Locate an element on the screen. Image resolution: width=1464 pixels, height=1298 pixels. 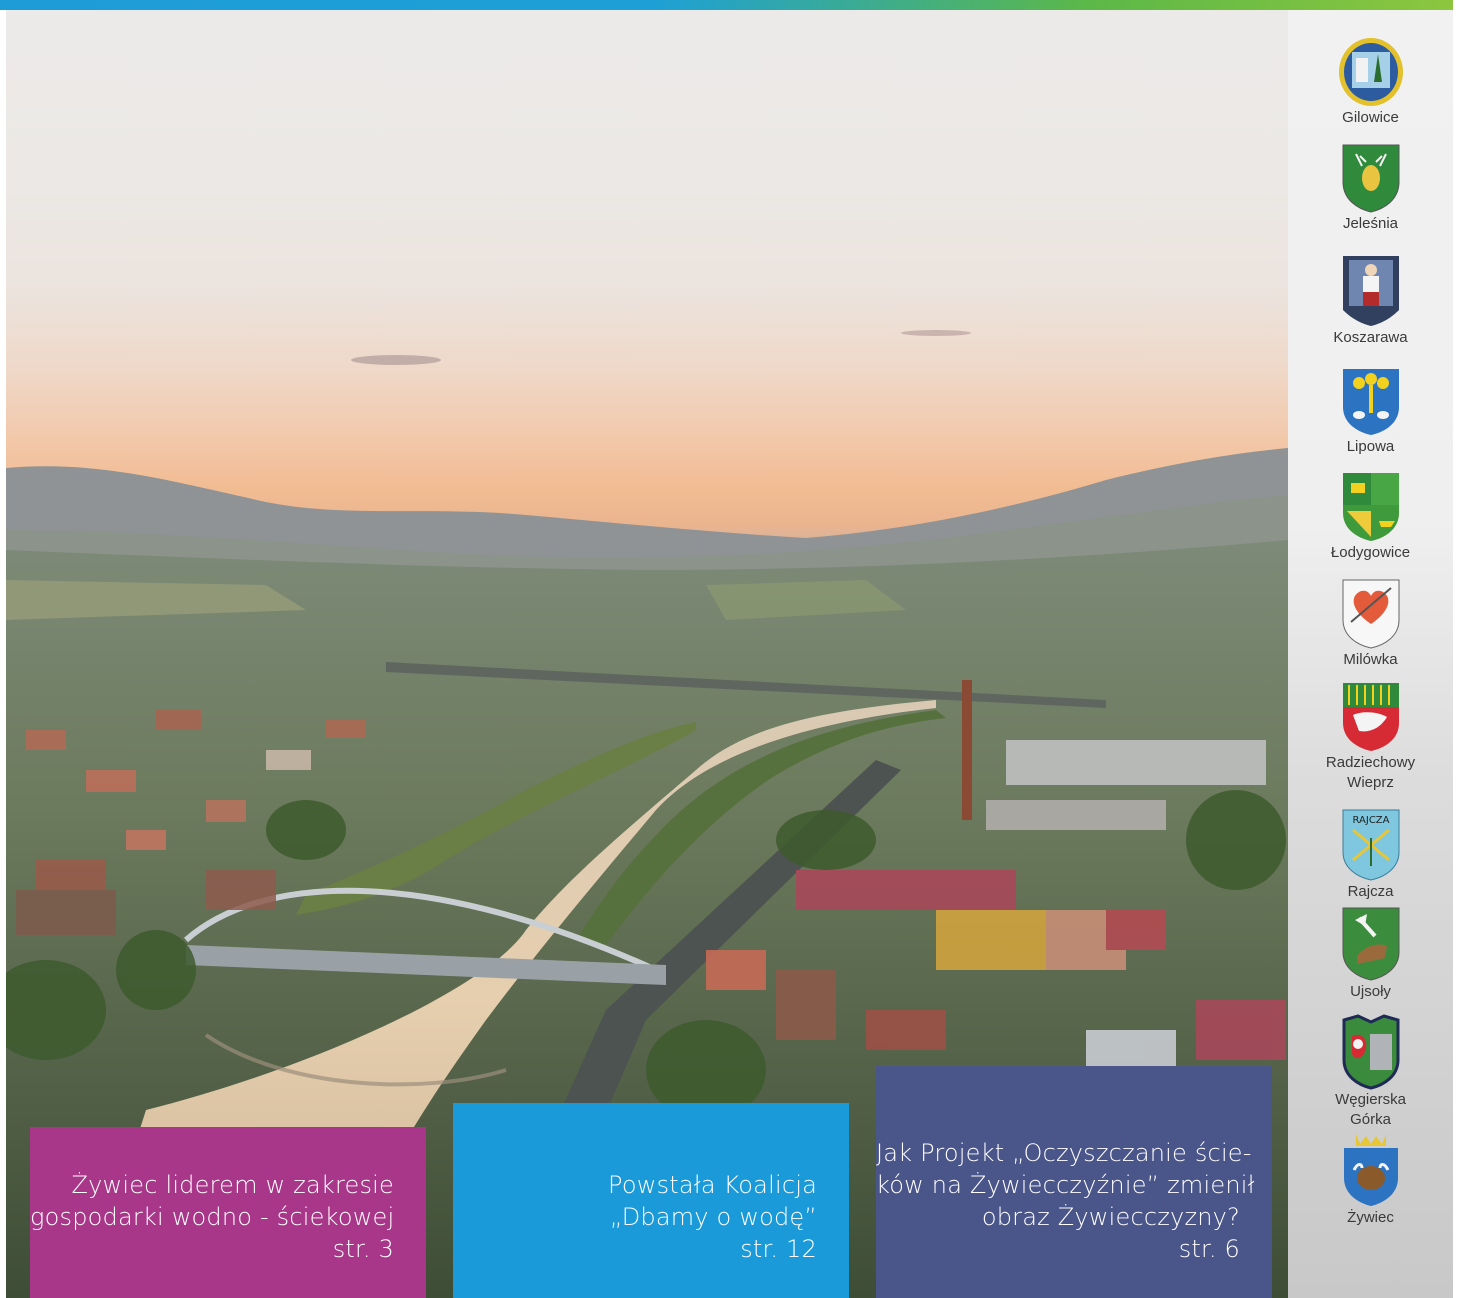
rajcza-crest-text: RAJCZA is located at coordinates (1370, 820).